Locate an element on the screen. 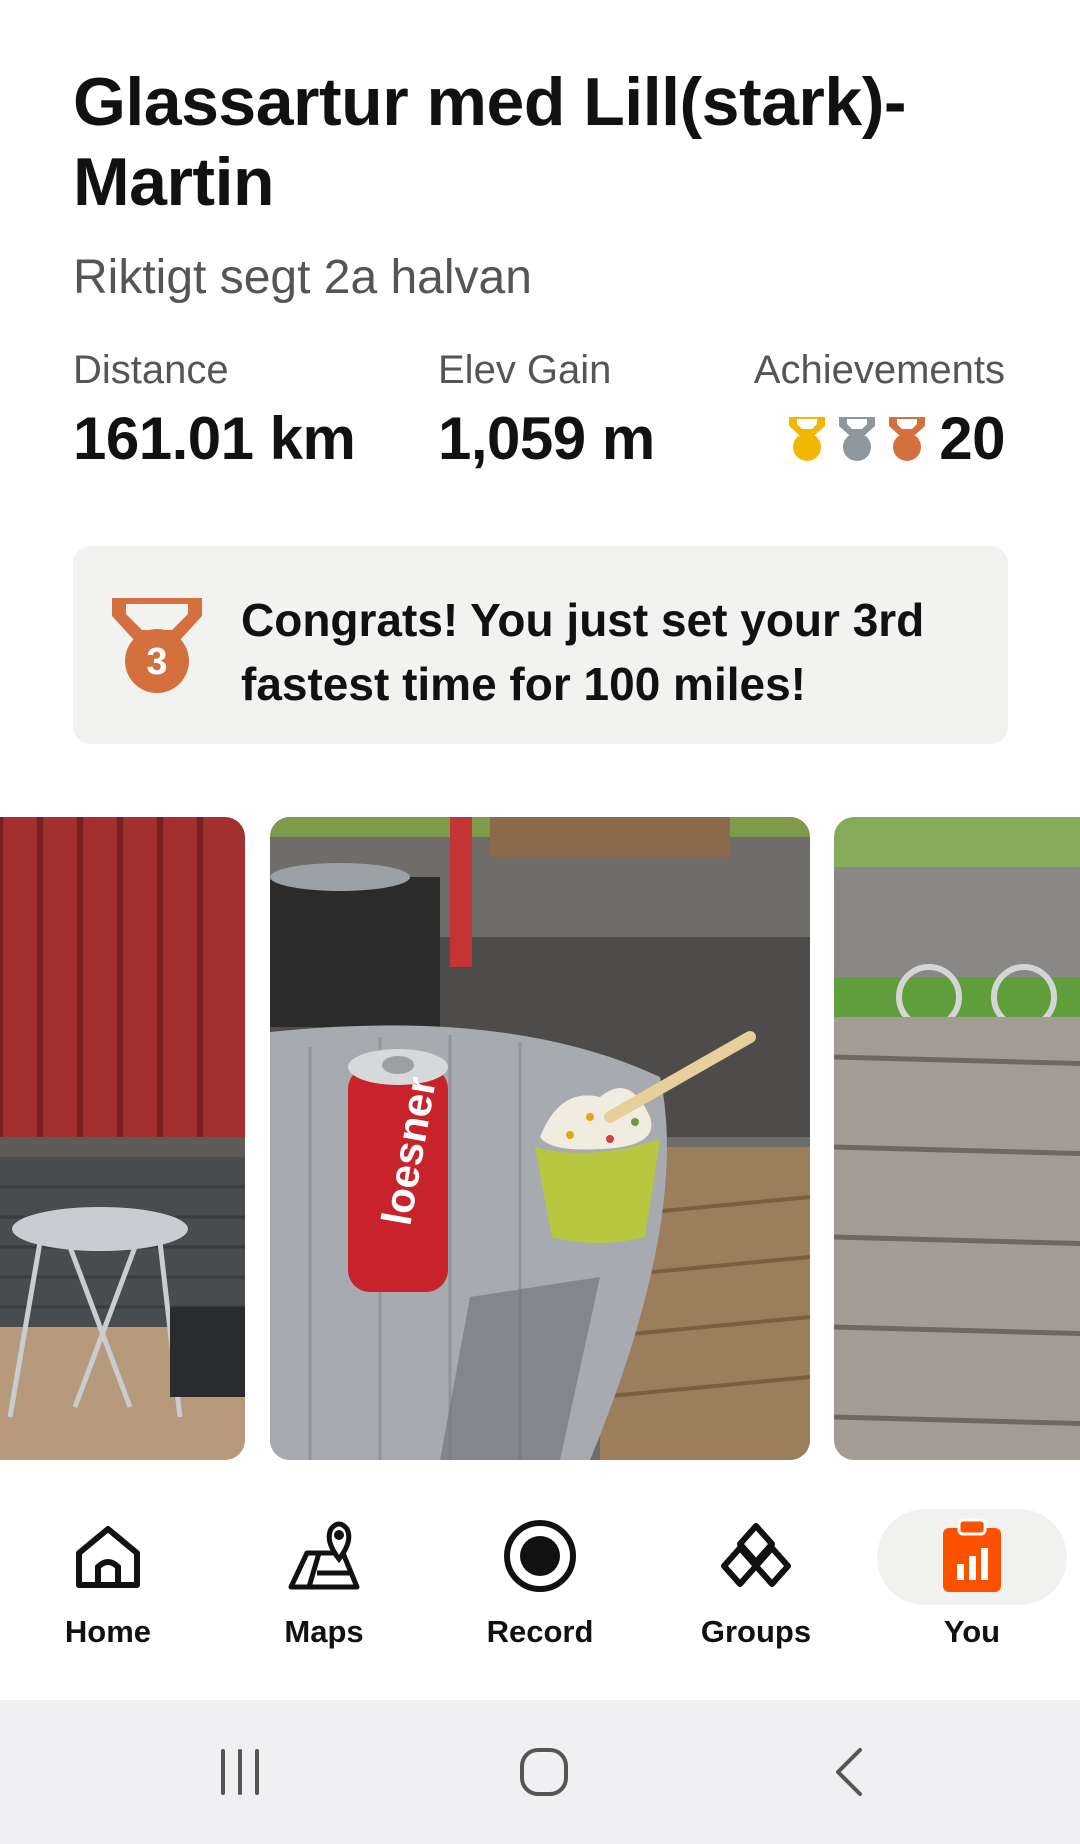 The height and width of the screenshot is (1844, 1080). recent-apps-button is located at coordinates (240, 1772).